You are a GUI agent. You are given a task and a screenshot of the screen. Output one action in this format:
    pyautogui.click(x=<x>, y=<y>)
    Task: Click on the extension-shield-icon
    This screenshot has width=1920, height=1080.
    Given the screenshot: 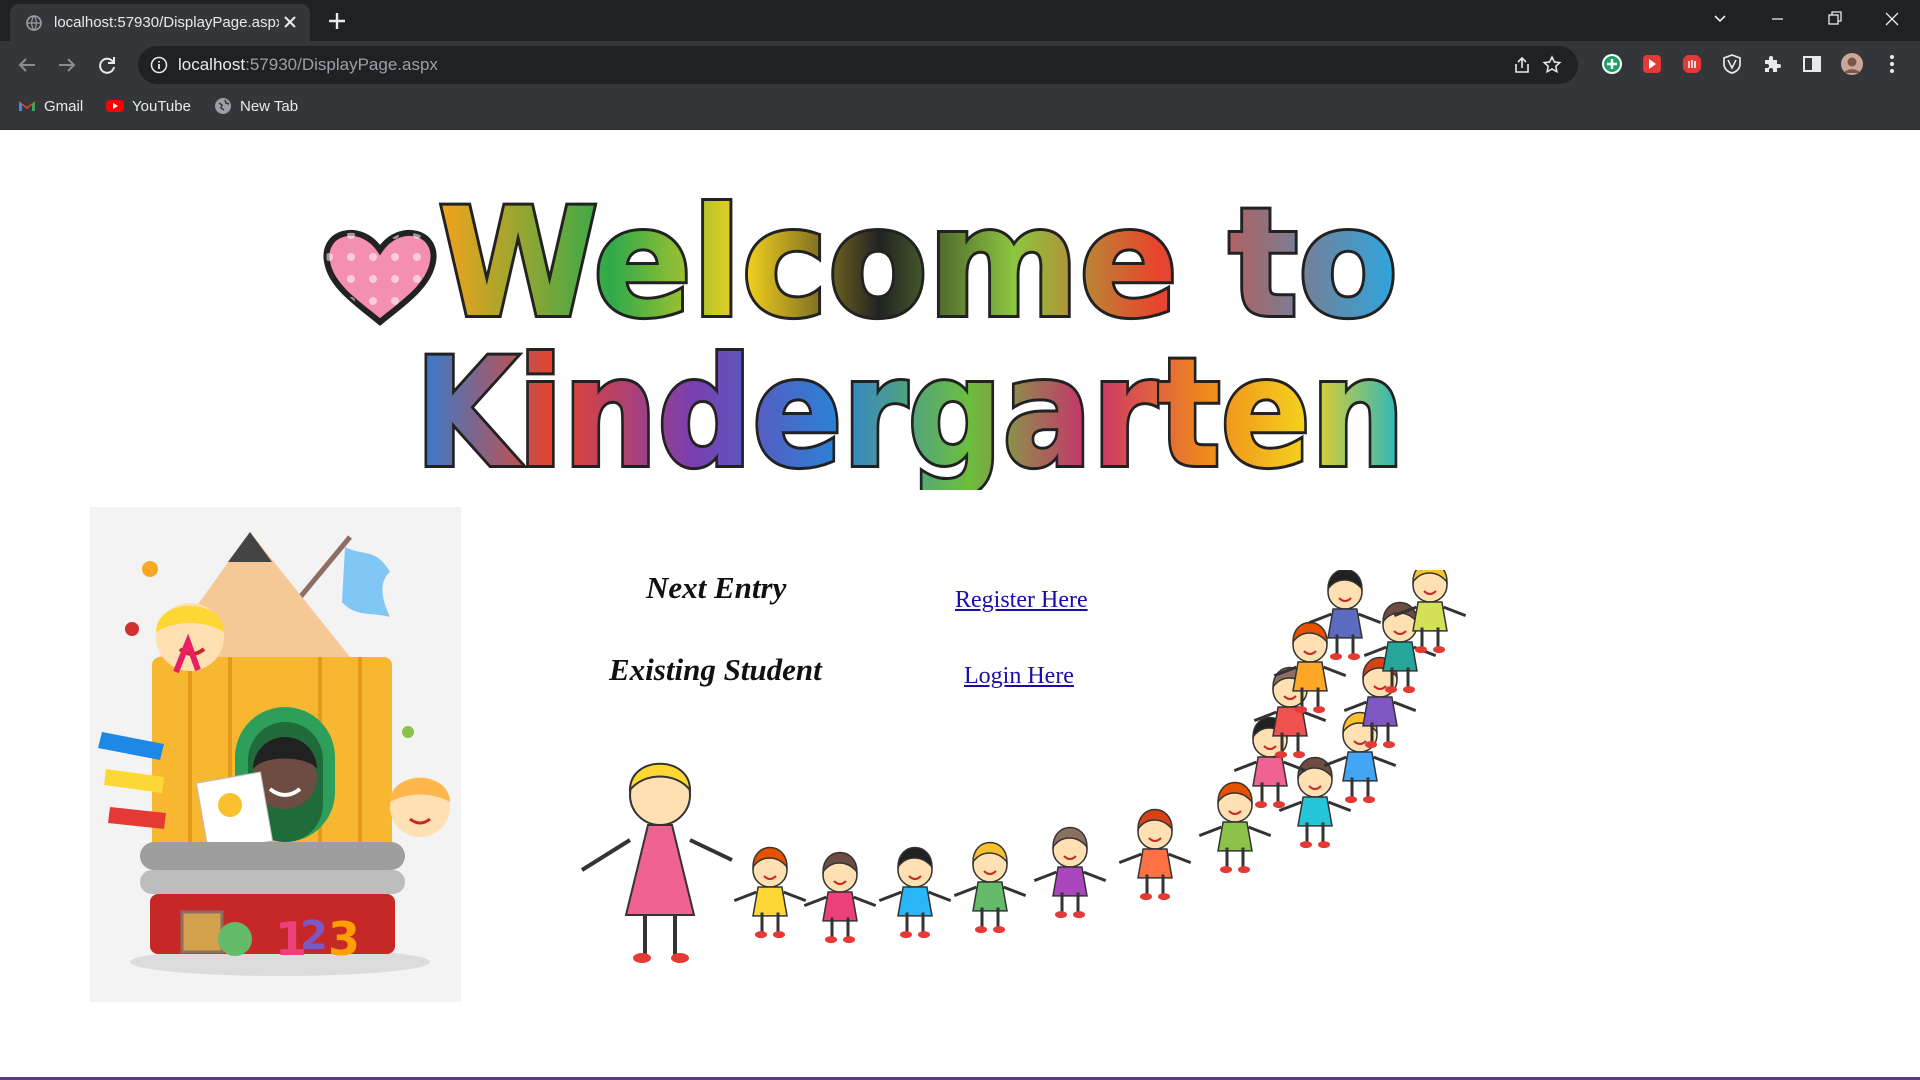 What is the action you would take?
    pyautogui.click(x=1732, y=64)
    